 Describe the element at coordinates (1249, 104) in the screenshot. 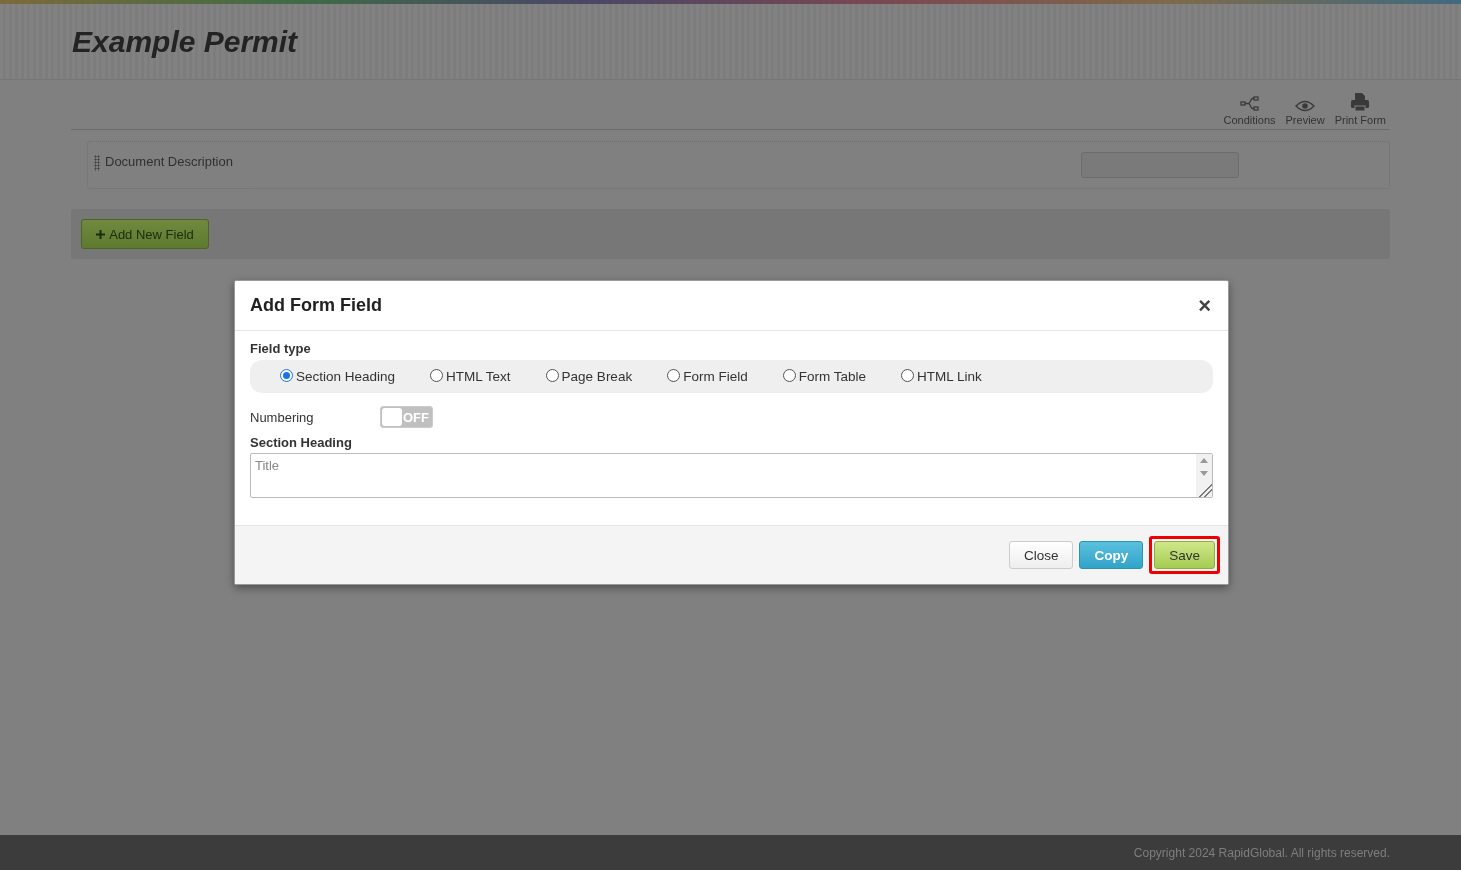

I see `flowchart-icon` at that location.